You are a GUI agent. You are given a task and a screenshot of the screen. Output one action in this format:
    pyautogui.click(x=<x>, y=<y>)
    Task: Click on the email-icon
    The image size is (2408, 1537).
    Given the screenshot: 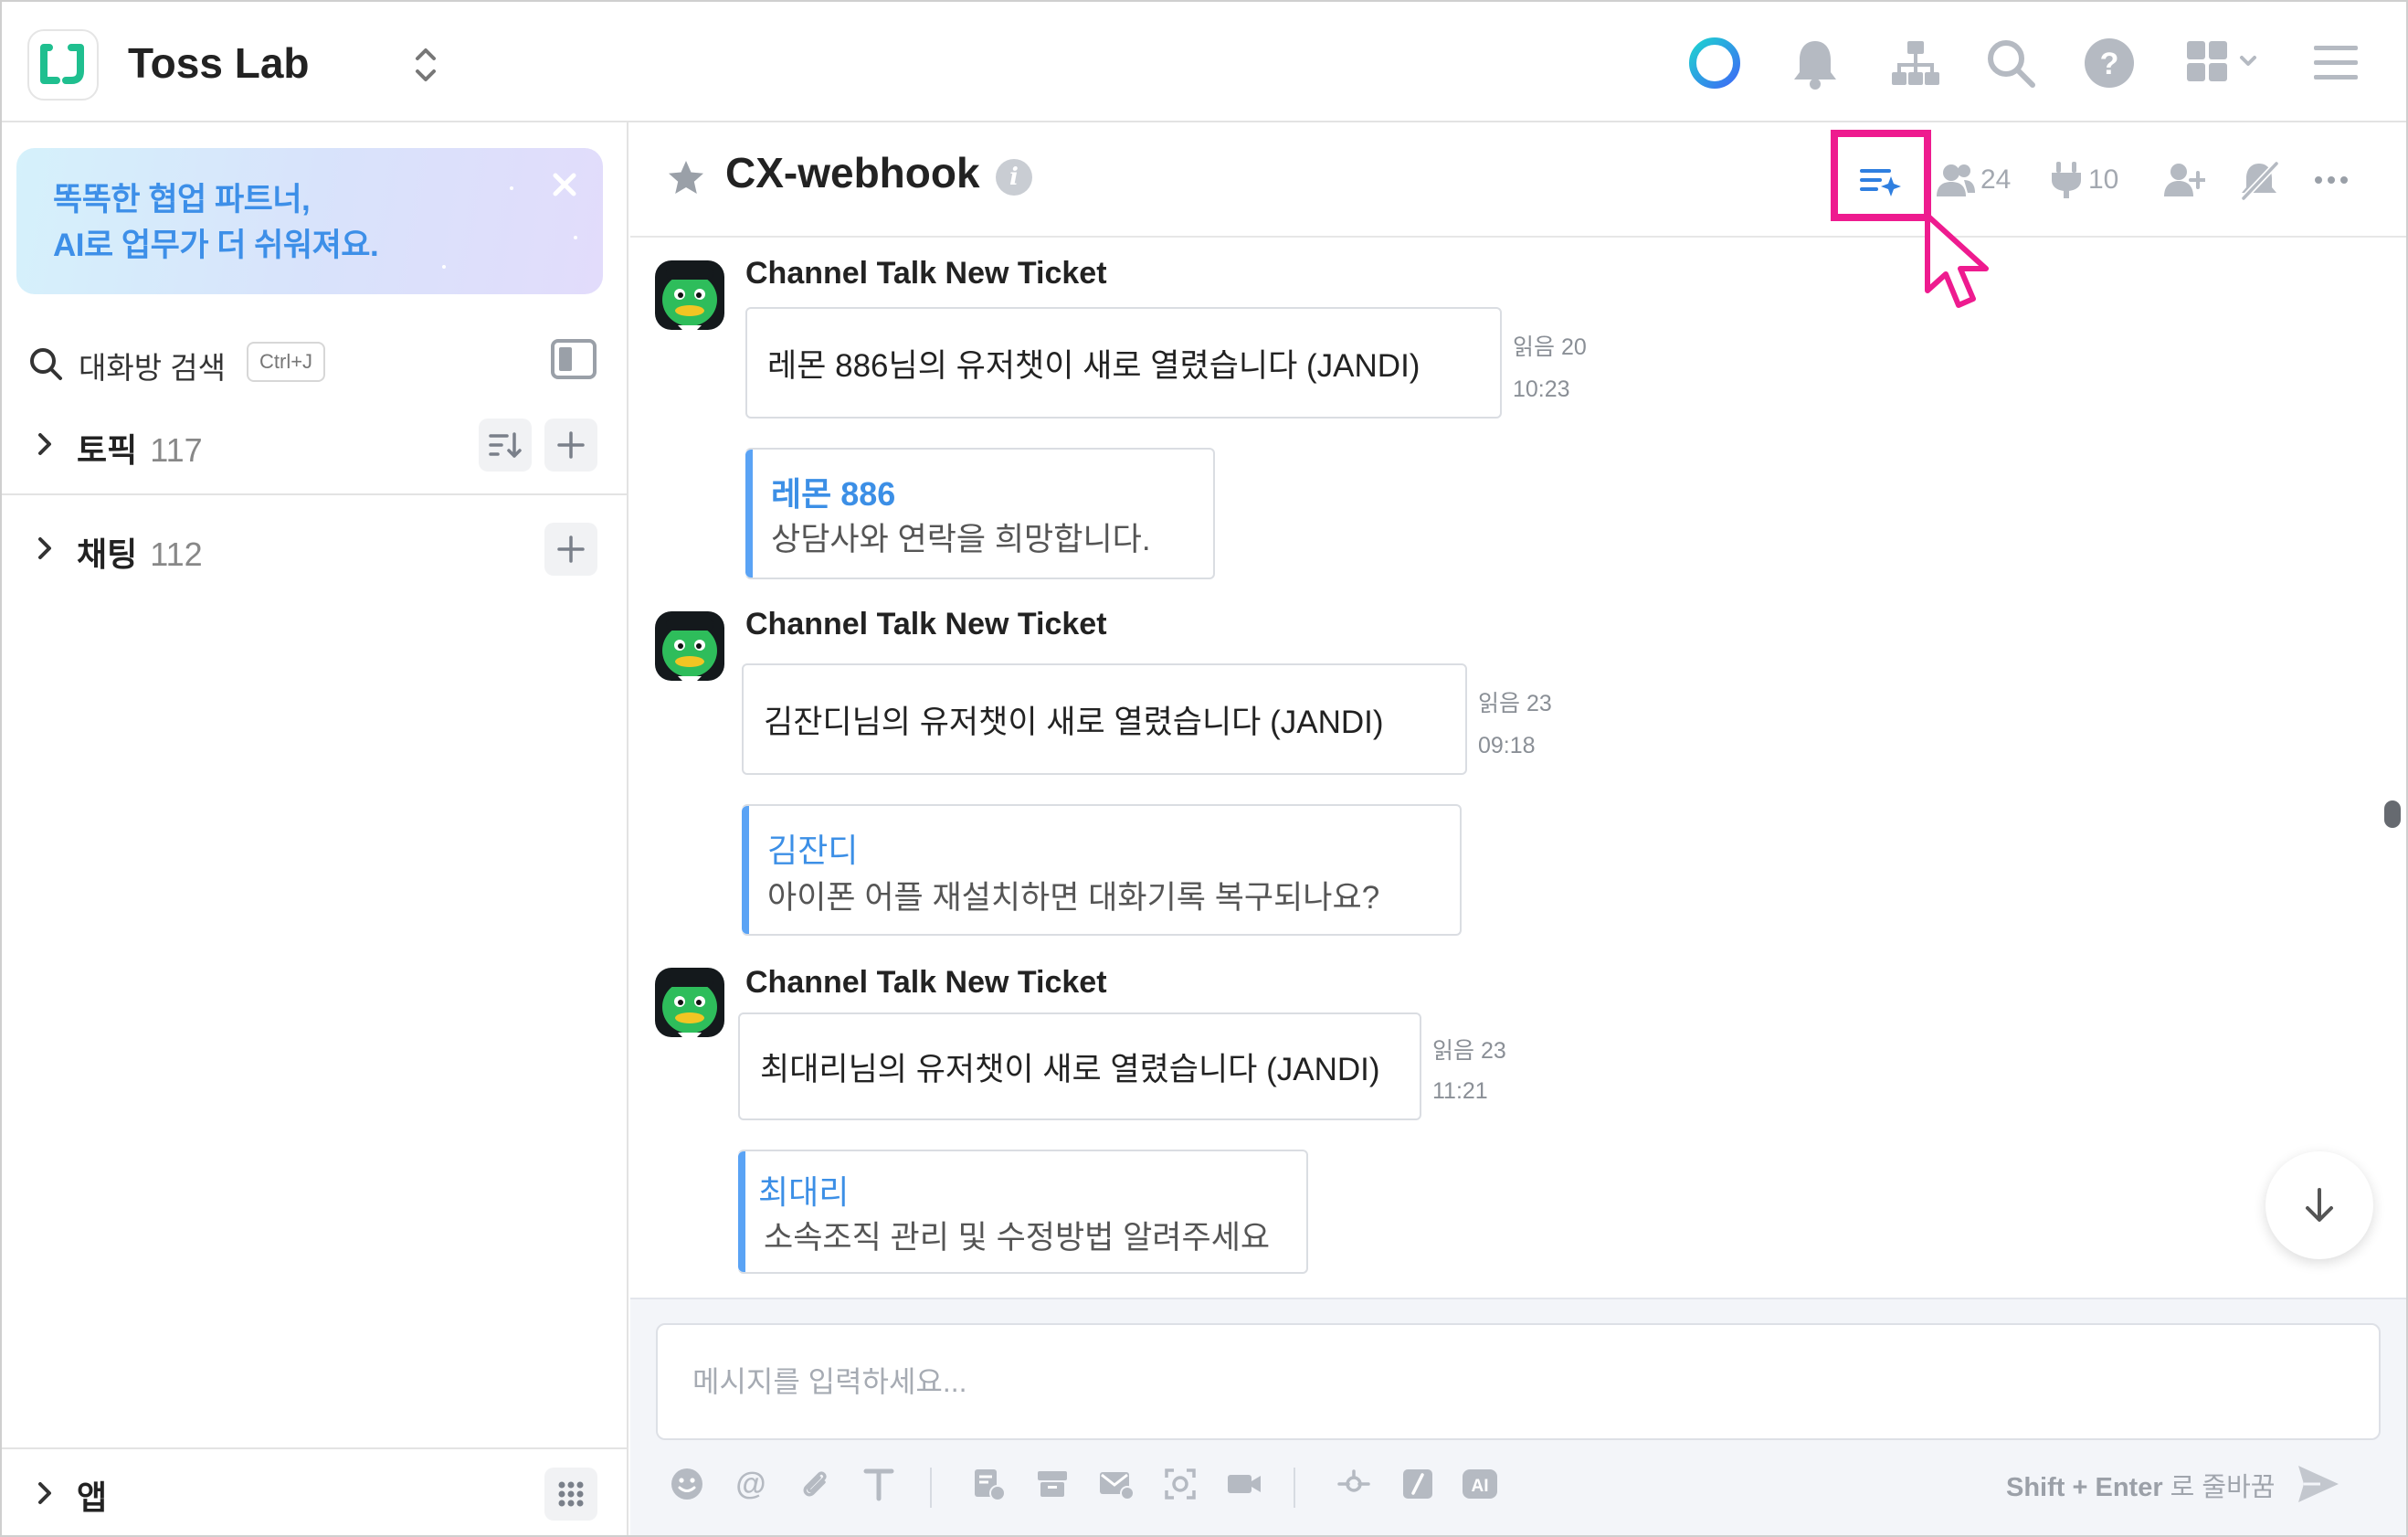 What is the action you would take?
    pyautogui.click(x=1116, y=1484)
    